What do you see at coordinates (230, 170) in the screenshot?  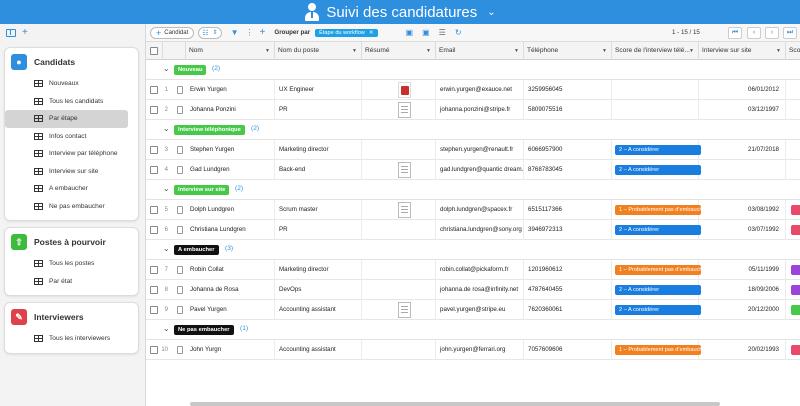 I see `table-cell: Gad Lundgren` at bounding box center [230, 170].